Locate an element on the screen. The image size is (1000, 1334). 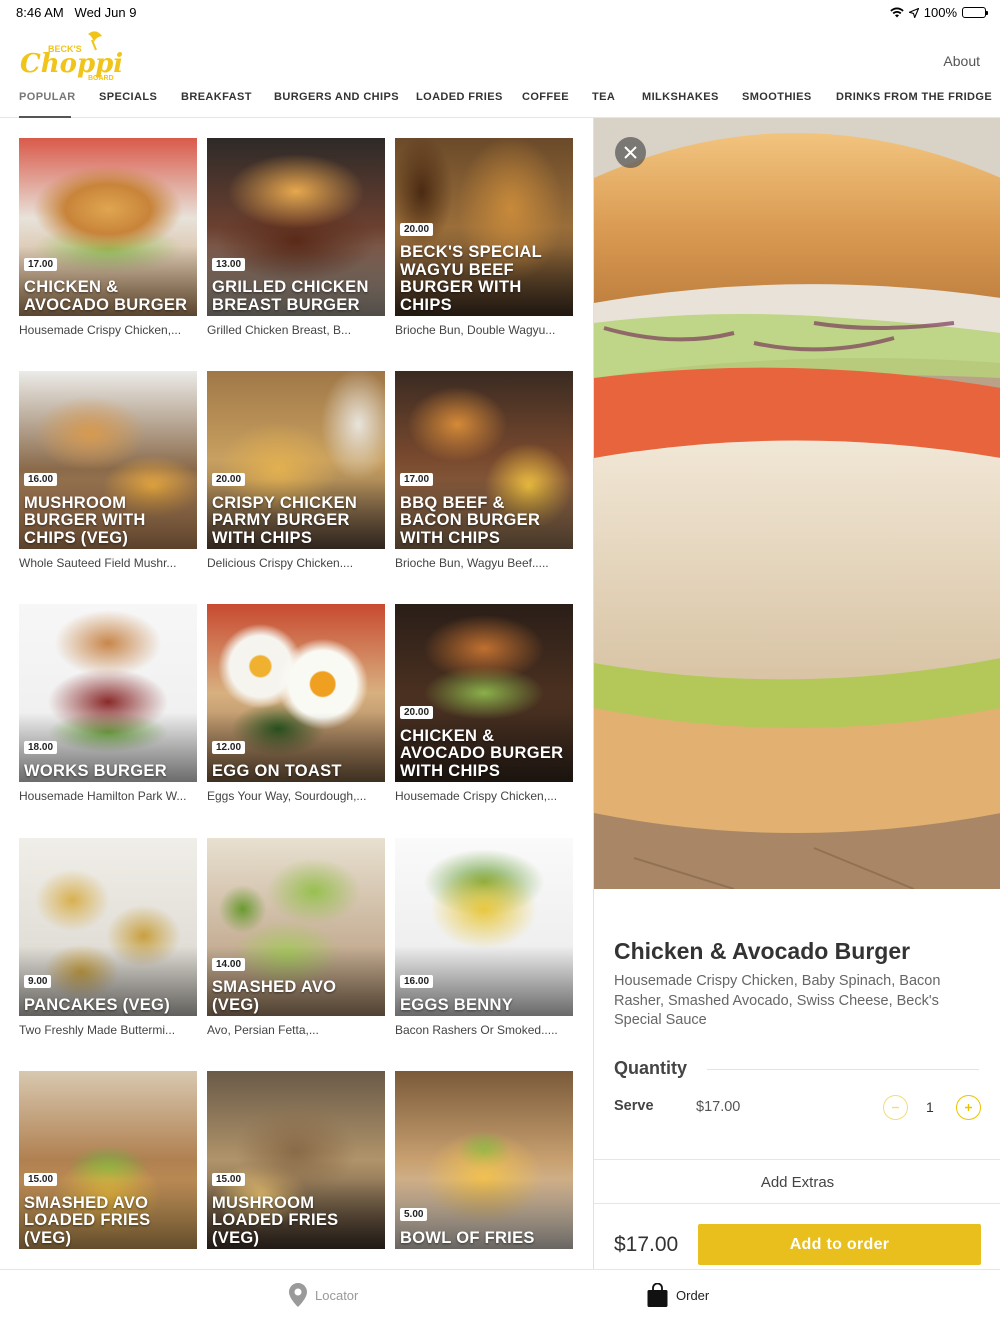
status-bar: 8:46 AM Wed Jun 9 100% is located at coordinates (500, 12).